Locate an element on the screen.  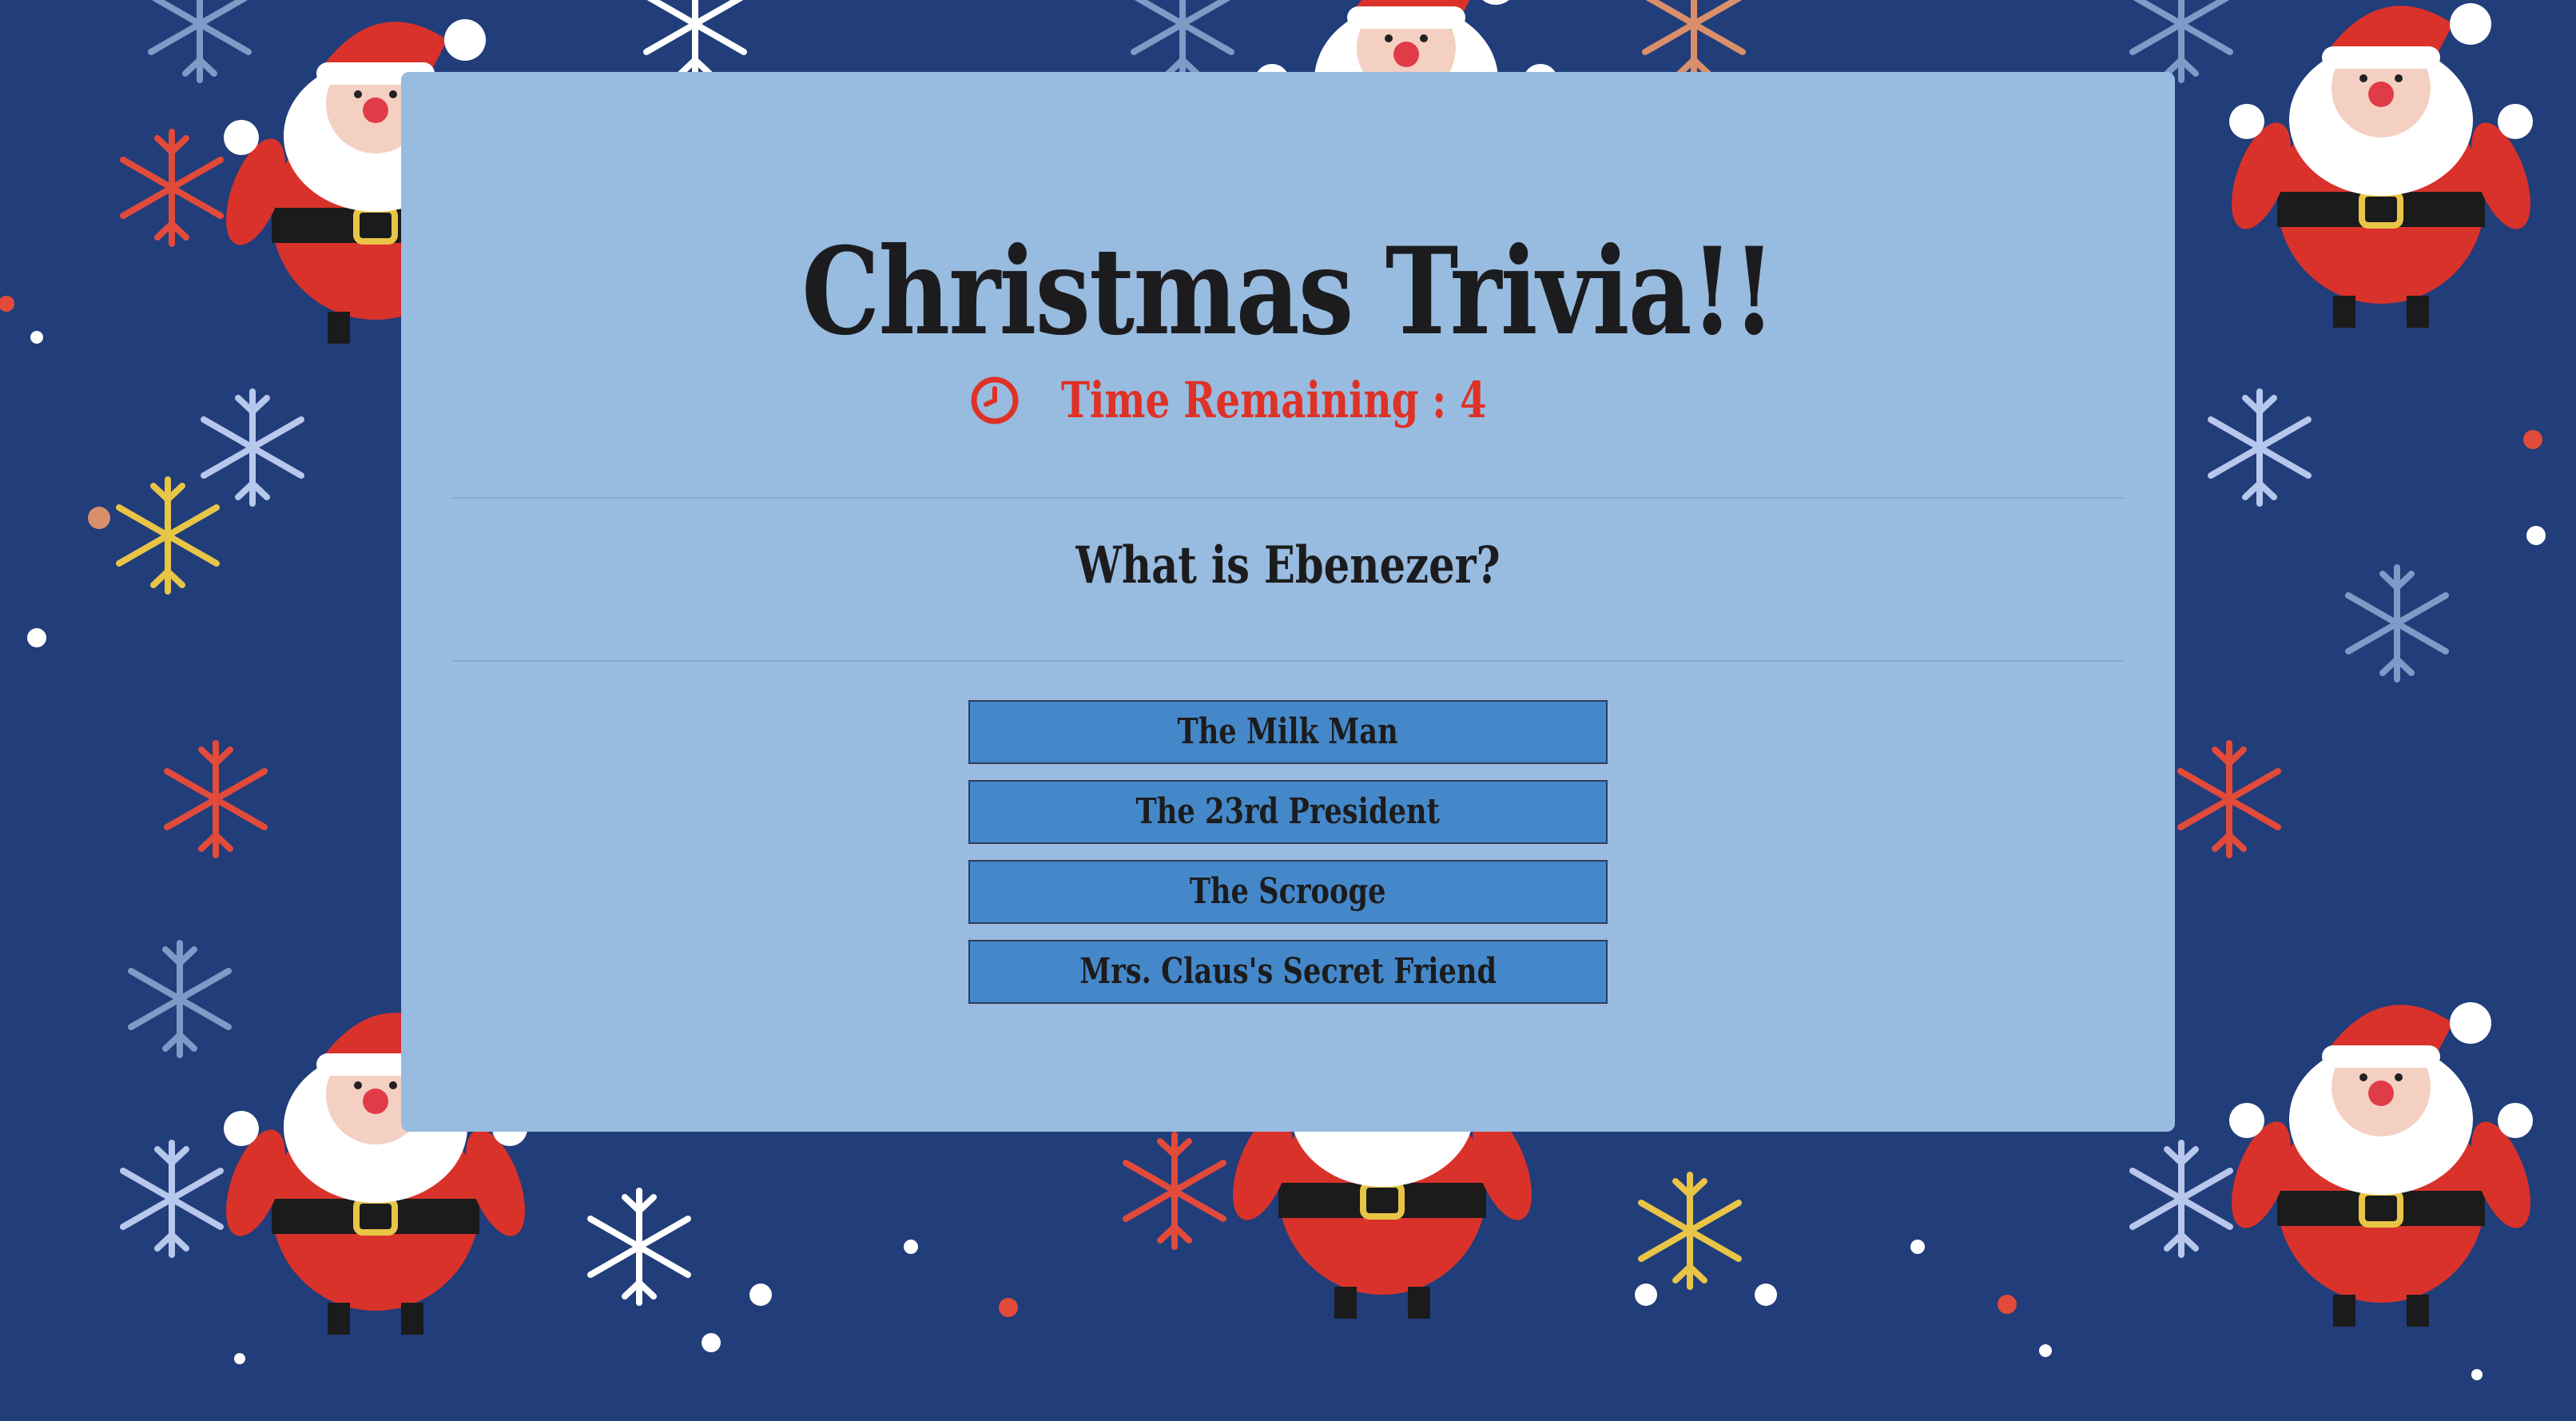
clock-icon is located at coordinates (995, 400).